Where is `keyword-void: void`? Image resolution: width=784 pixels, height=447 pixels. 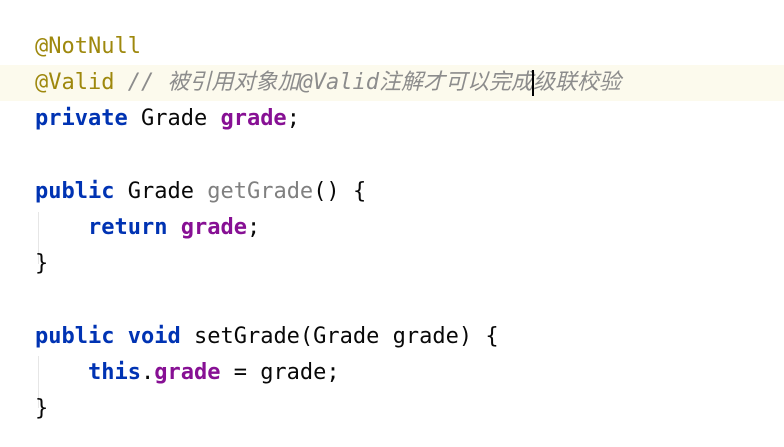 keyword-void: void is located at coordinates (154, 336).